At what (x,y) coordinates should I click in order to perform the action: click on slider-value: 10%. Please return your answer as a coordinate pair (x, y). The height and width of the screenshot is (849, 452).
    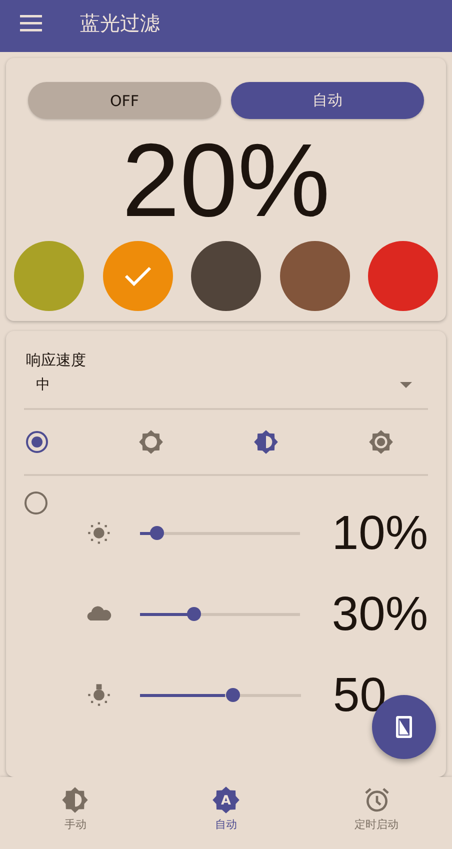
    Looking at the image, I should click on (380, 533).